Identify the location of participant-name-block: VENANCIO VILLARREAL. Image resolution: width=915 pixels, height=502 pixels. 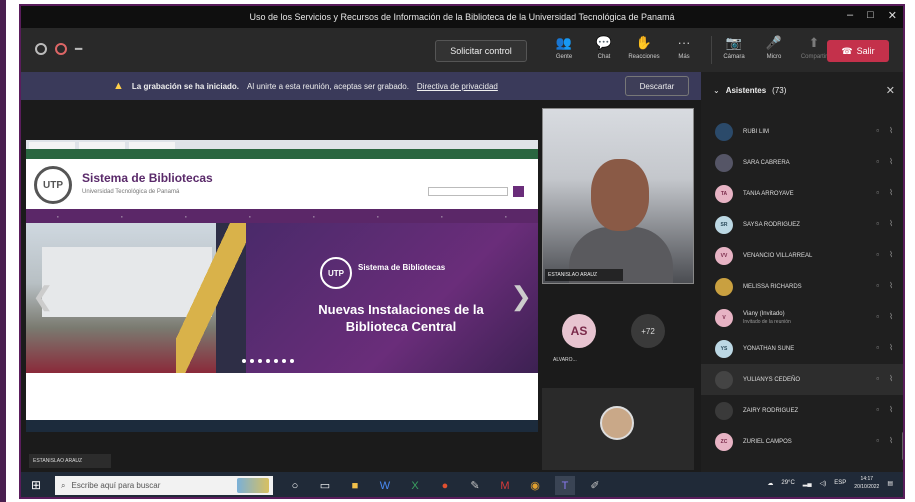
(777, 256).